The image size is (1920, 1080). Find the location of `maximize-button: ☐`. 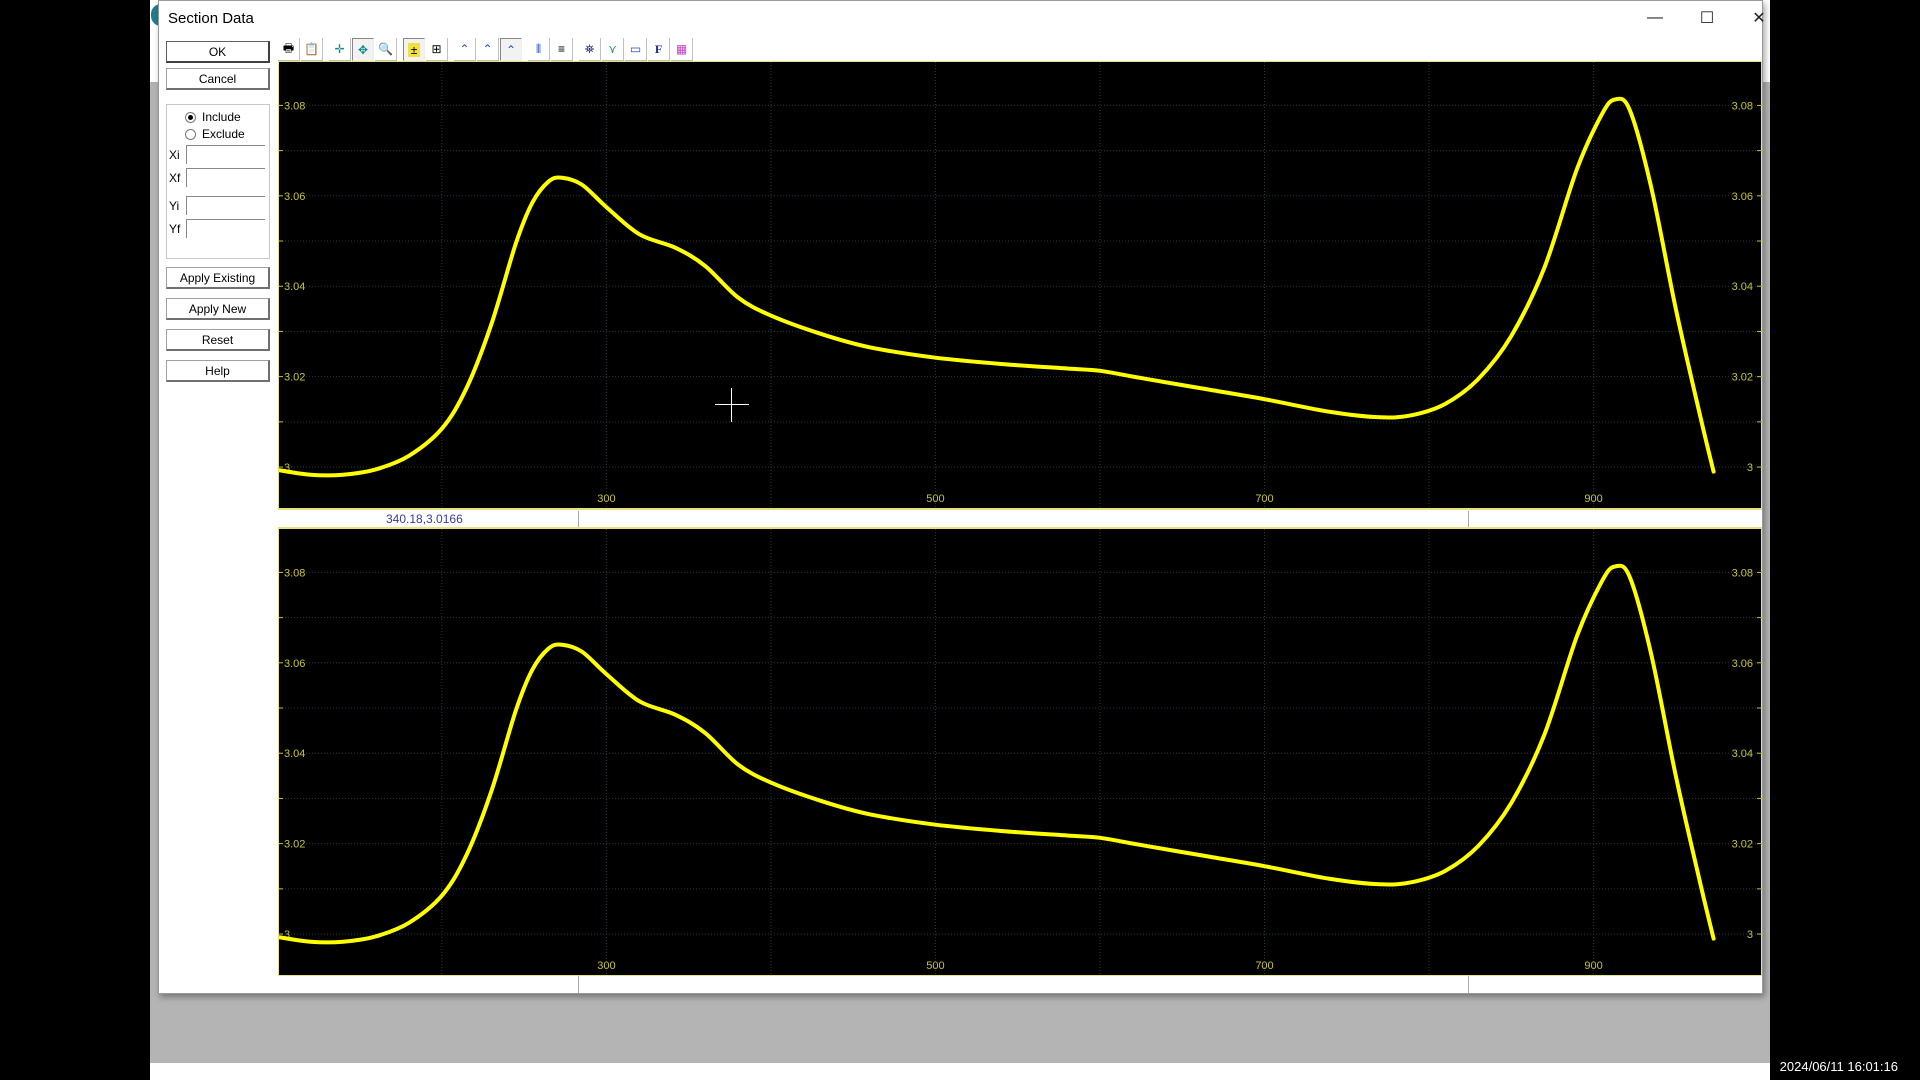

maximize-button: ☐ is located at coordinates (1707, 18).